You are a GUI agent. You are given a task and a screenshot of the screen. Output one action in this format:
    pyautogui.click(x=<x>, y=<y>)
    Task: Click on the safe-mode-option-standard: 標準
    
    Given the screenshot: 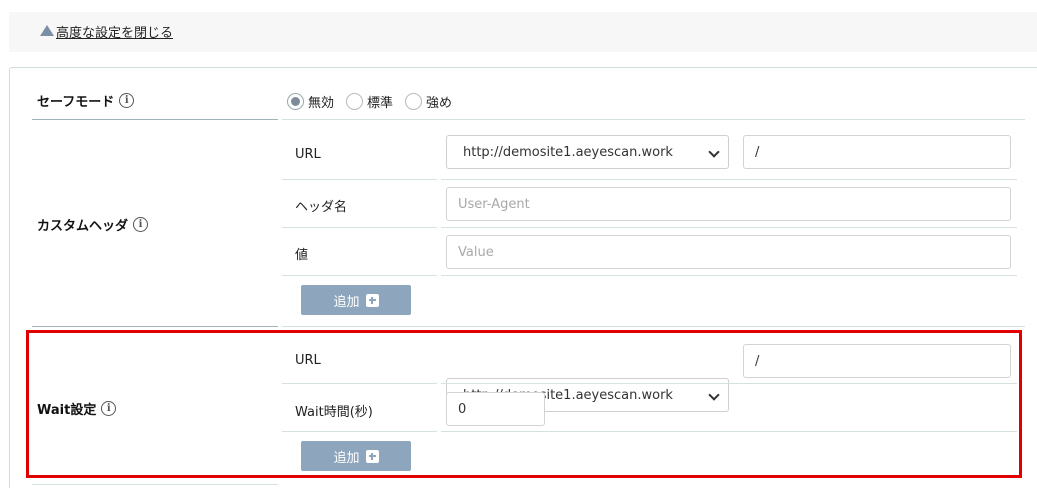 What is the action you would take?
    pyautogui.click(x=369, y=101)
    